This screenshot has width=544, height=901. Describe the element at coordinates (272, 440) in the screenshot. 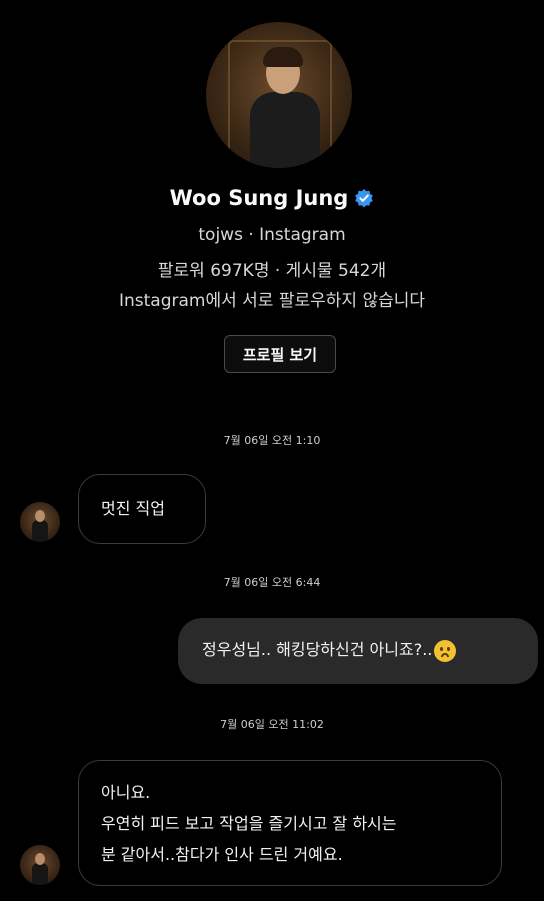

I see `message-timestamp: 7월 06일 오전 1:10` at that location.